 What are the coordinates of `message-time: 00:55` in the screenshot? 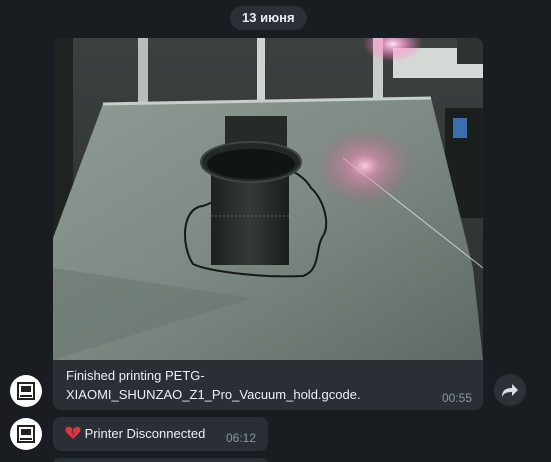 It's located at (456, 398).